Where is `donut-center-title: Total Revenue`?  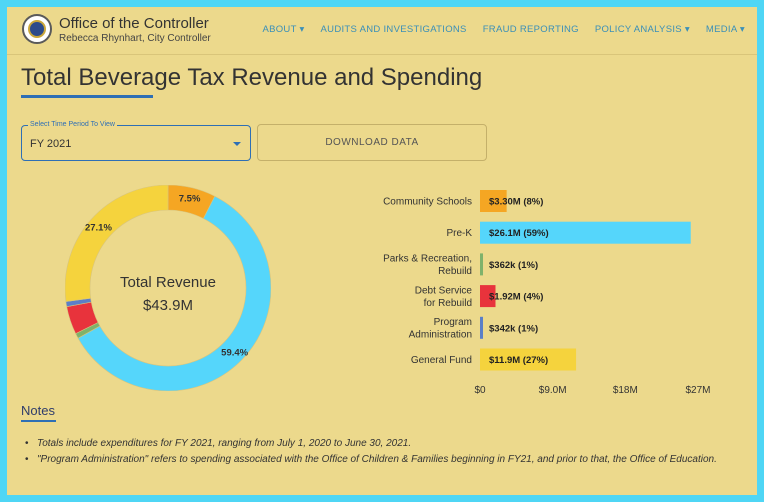
donut-center-title: Total Revenue is located at coordinates (168, 282).